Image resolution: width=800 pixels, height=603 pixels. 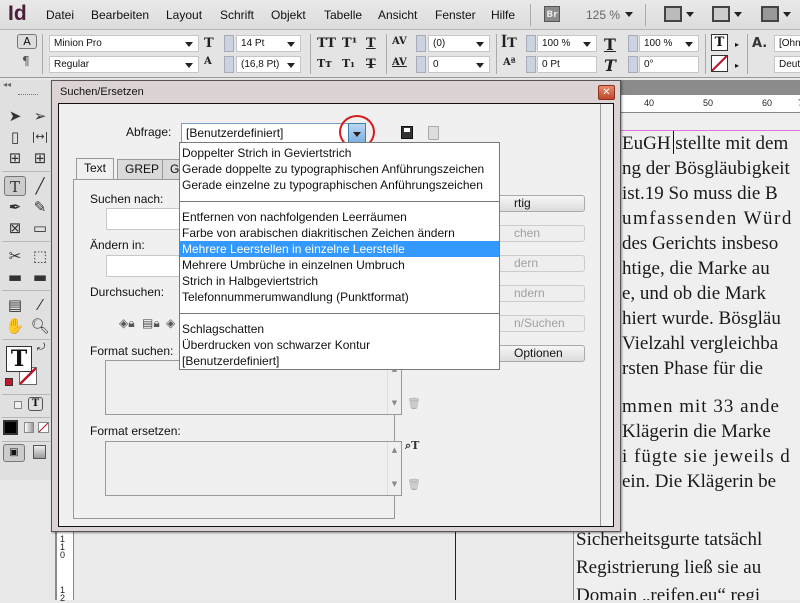 What do you see at coordinates (28, 95) in the screenshot?
I see `panel-grip` at bounding box center [28, 95].